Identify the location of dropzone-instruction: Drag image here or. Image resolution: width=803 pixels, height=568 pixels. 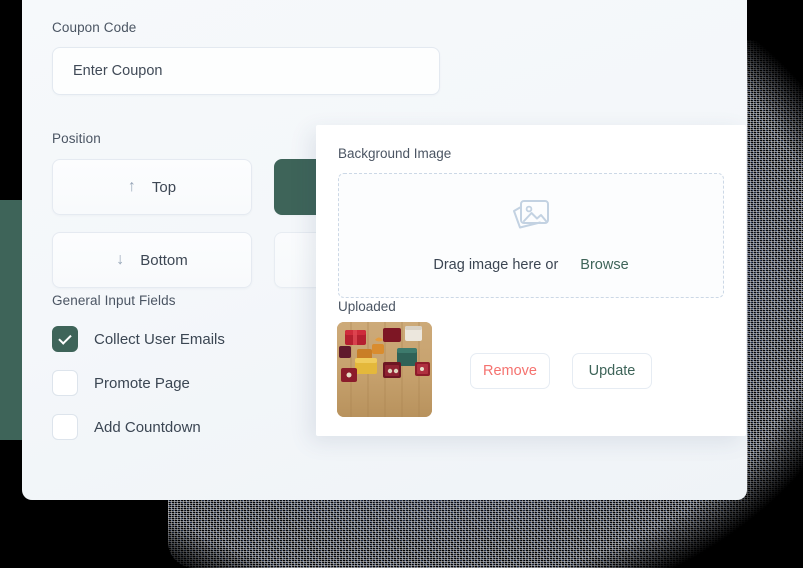
(496, 265).